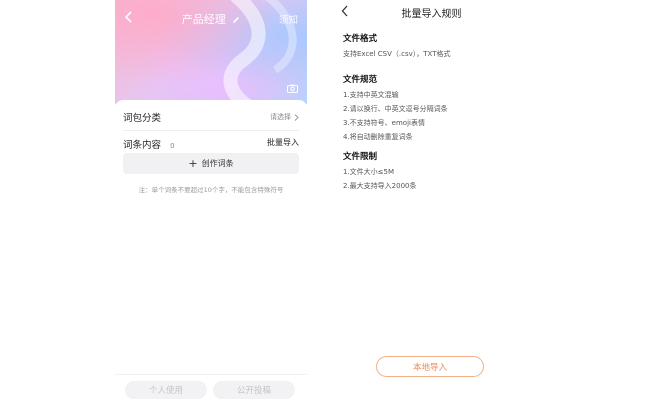 The image size is (650, 403). I want to click on category-picker: 请选择, so click(284, 117).